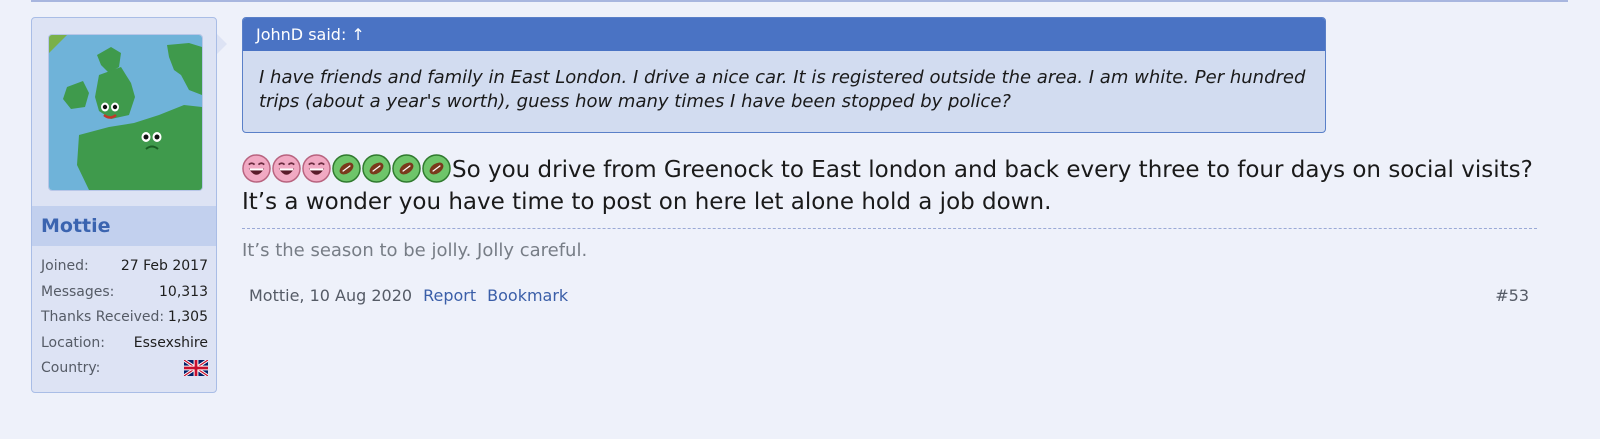  I want to click on stat-value: 27 Feb 2017, so click(164, 266).